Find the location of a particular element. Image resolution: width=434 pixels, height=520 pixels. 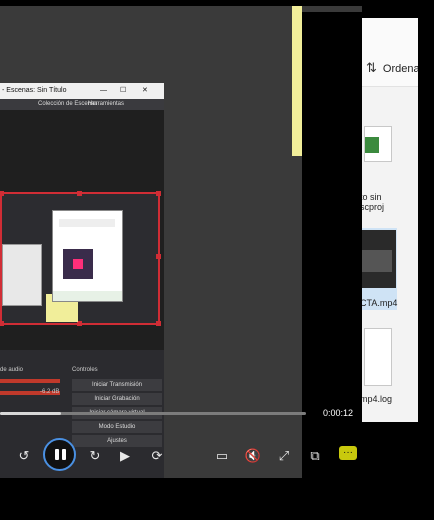

sort-button: ⇅ Ordenar is located at coordinates (392, 68).